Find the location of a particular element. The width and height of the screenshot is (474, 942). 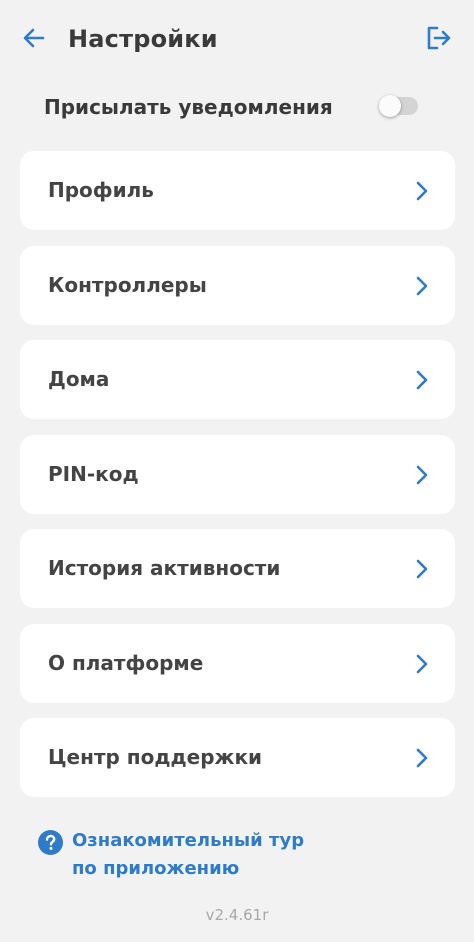

notifications-toggle is located at coordinates (398, 106).